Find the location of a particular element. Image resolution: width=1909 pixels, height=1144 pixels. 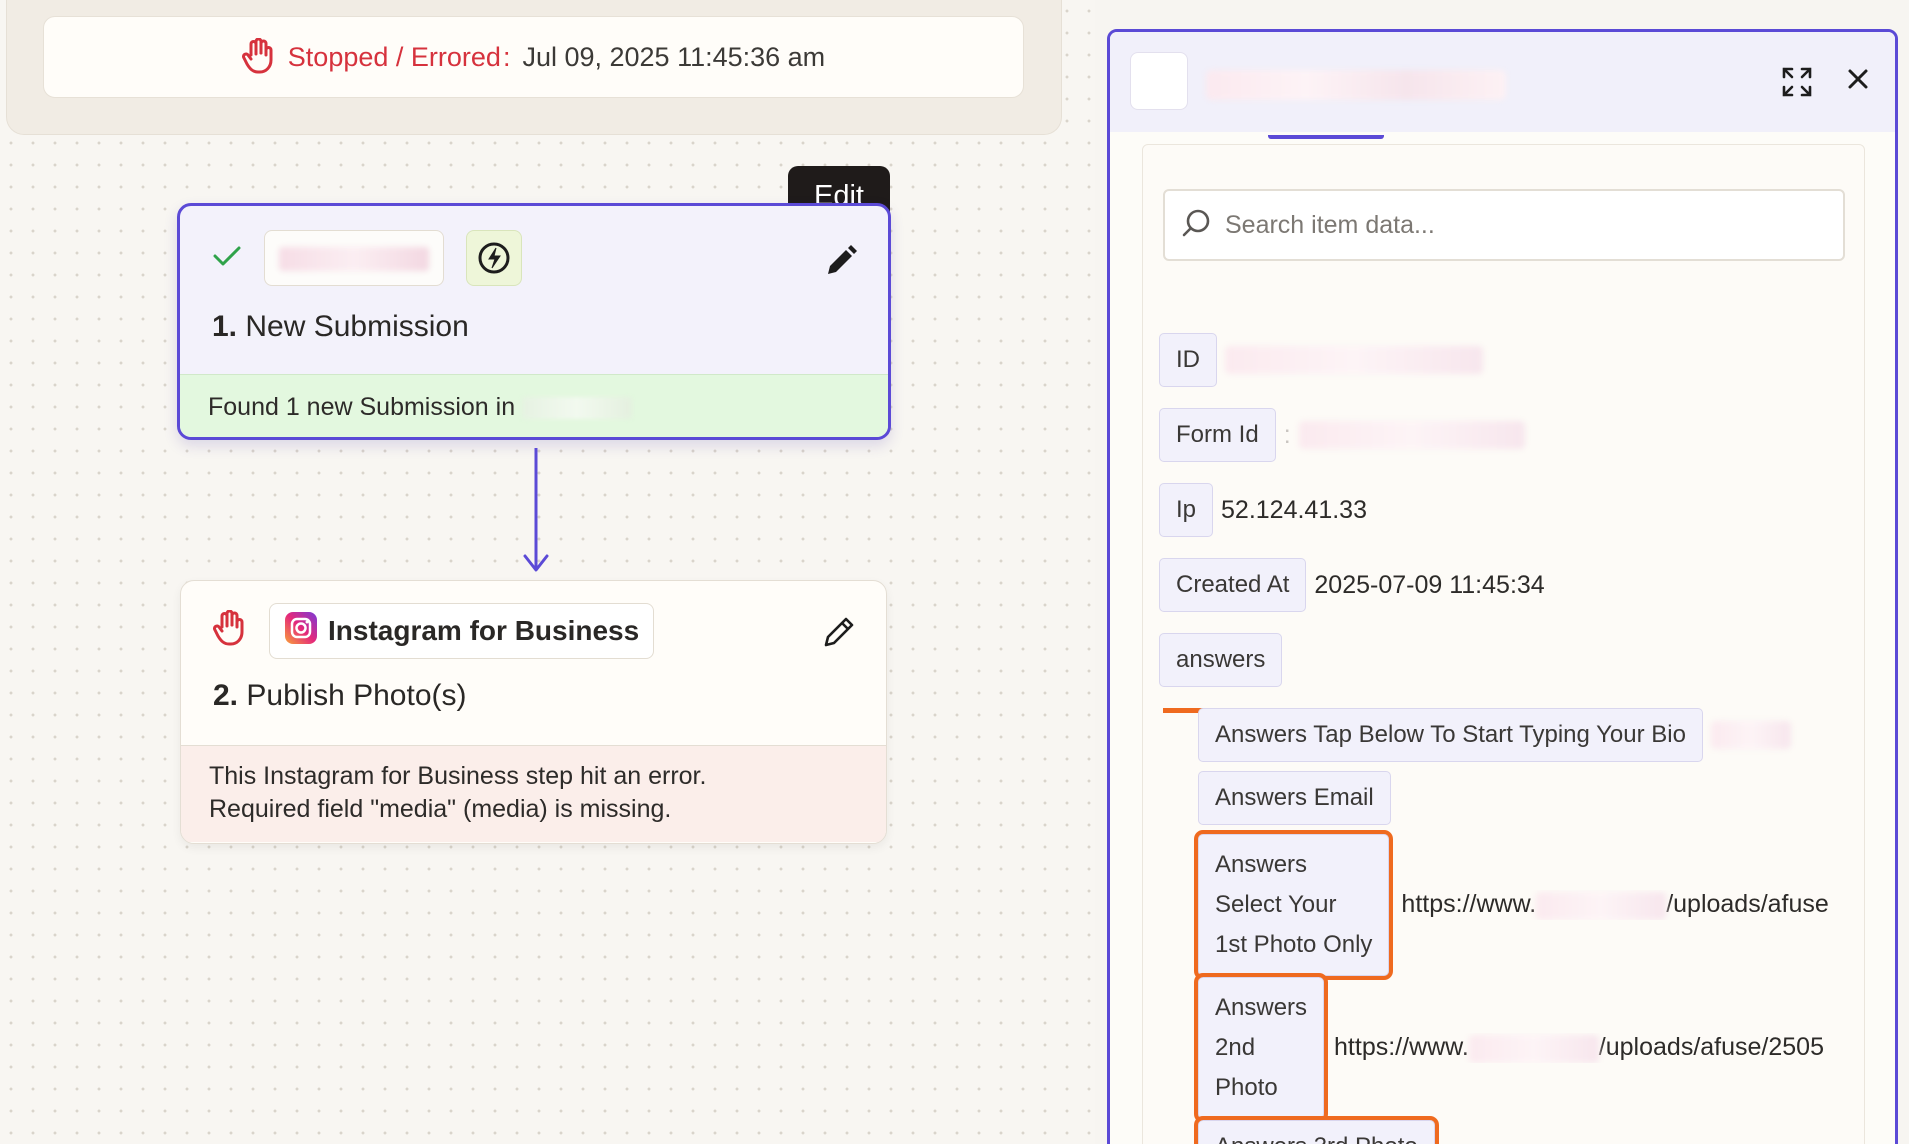

field-answers: answers is located at coordinates (1221, 660).